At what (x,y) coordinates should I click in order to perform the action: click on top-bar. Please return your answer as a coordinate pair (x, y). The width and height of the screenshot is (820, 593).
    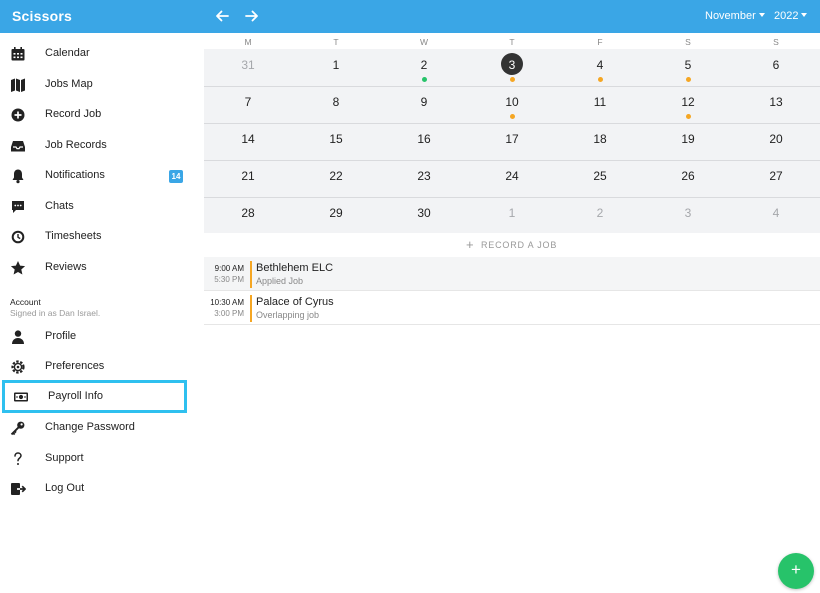
    Looking at the image, I should click on (410, 16).